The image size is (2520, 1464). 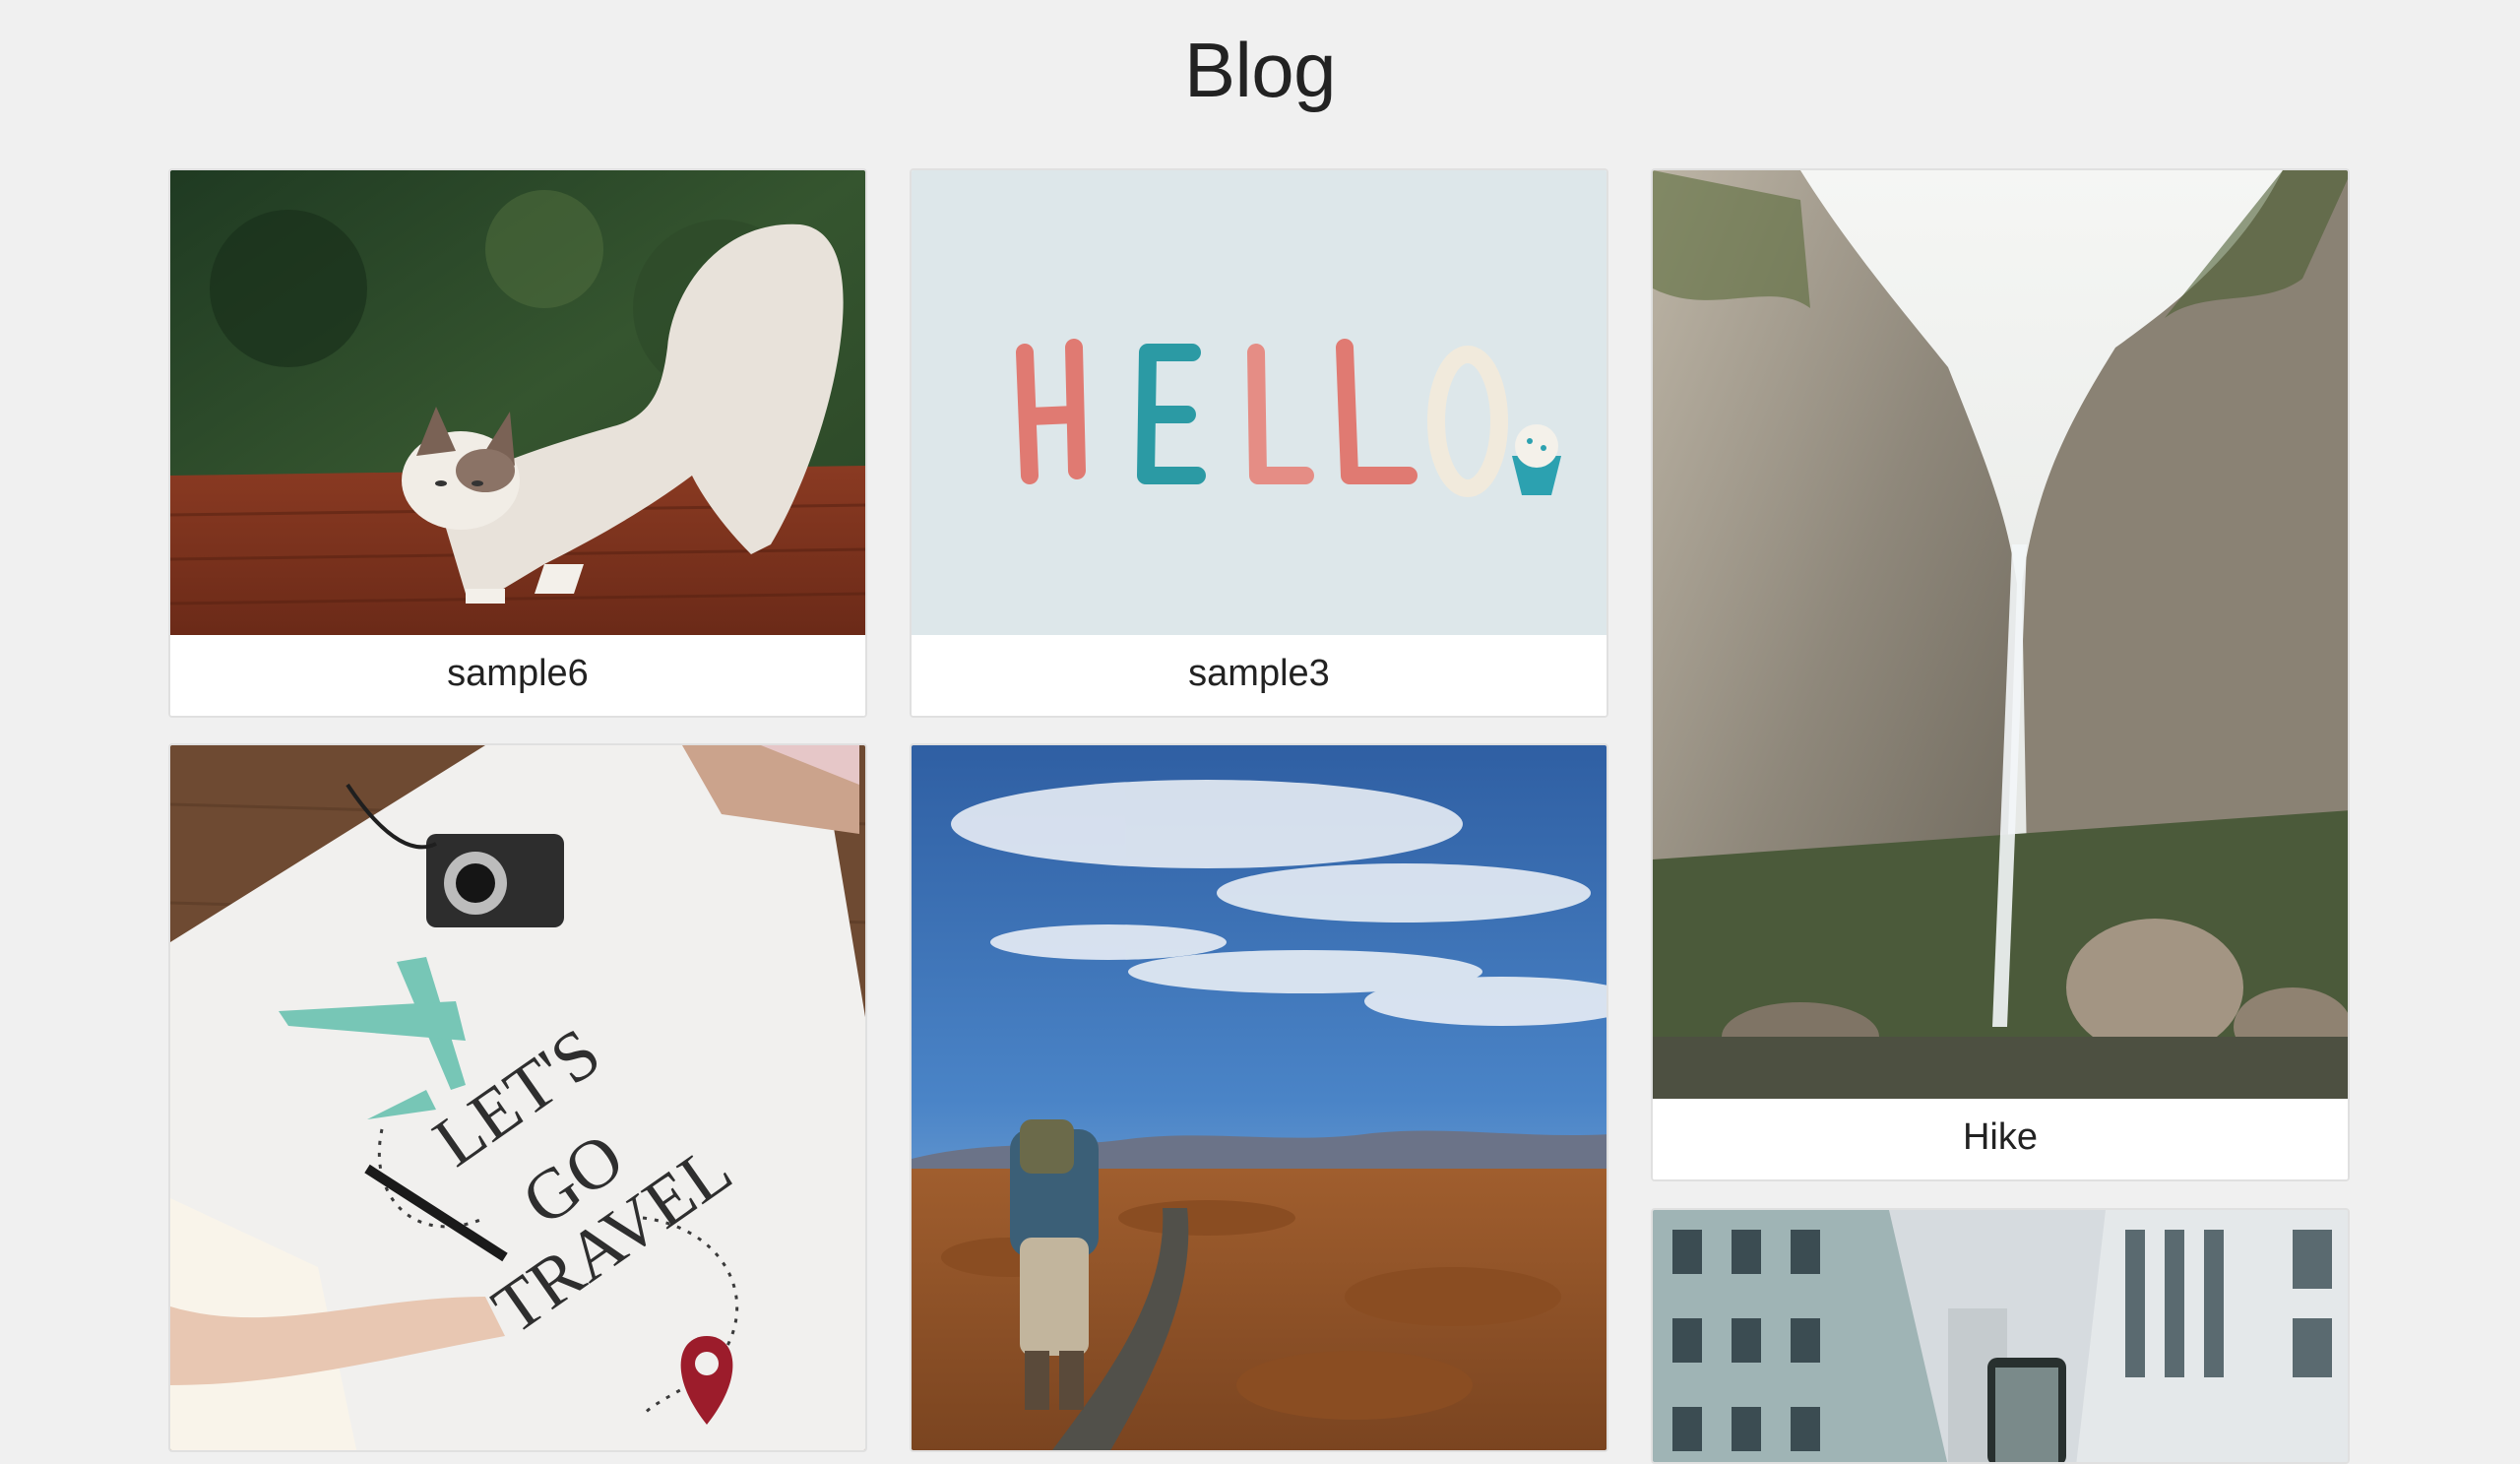 I want to click on lets-go-travel-map-photo: LET'S GO TRAVEL, so click(x=517, y=1097).